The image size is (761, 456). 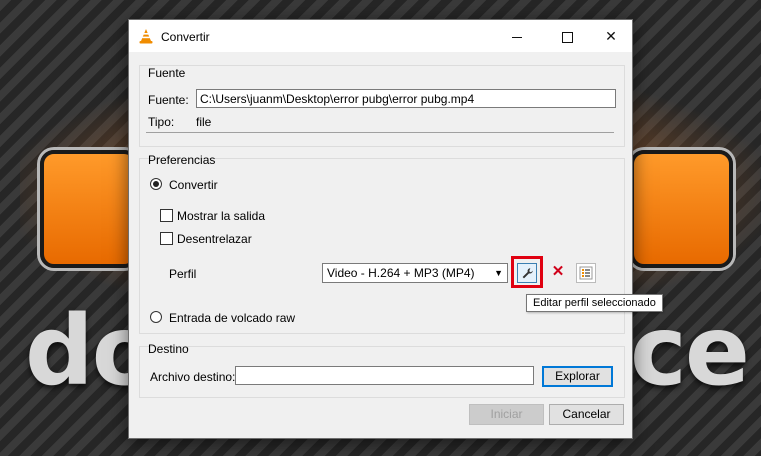 I want to click on new-profile-button, so click(x=586, y=273).